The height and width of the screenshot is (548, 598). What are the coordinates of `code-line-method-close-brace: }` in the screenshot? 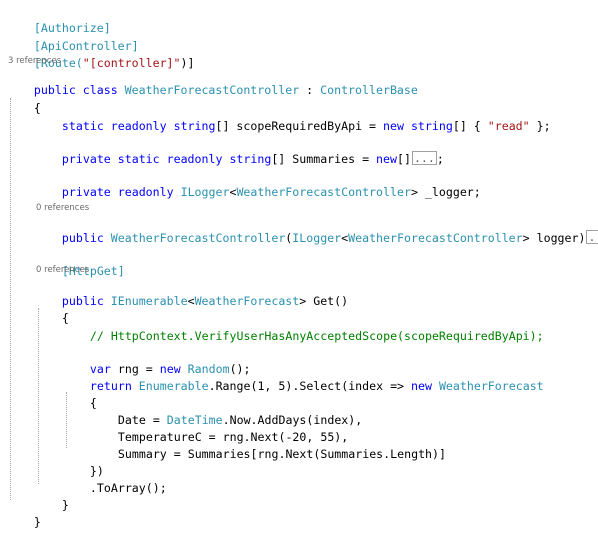 It's located at (65, 505).